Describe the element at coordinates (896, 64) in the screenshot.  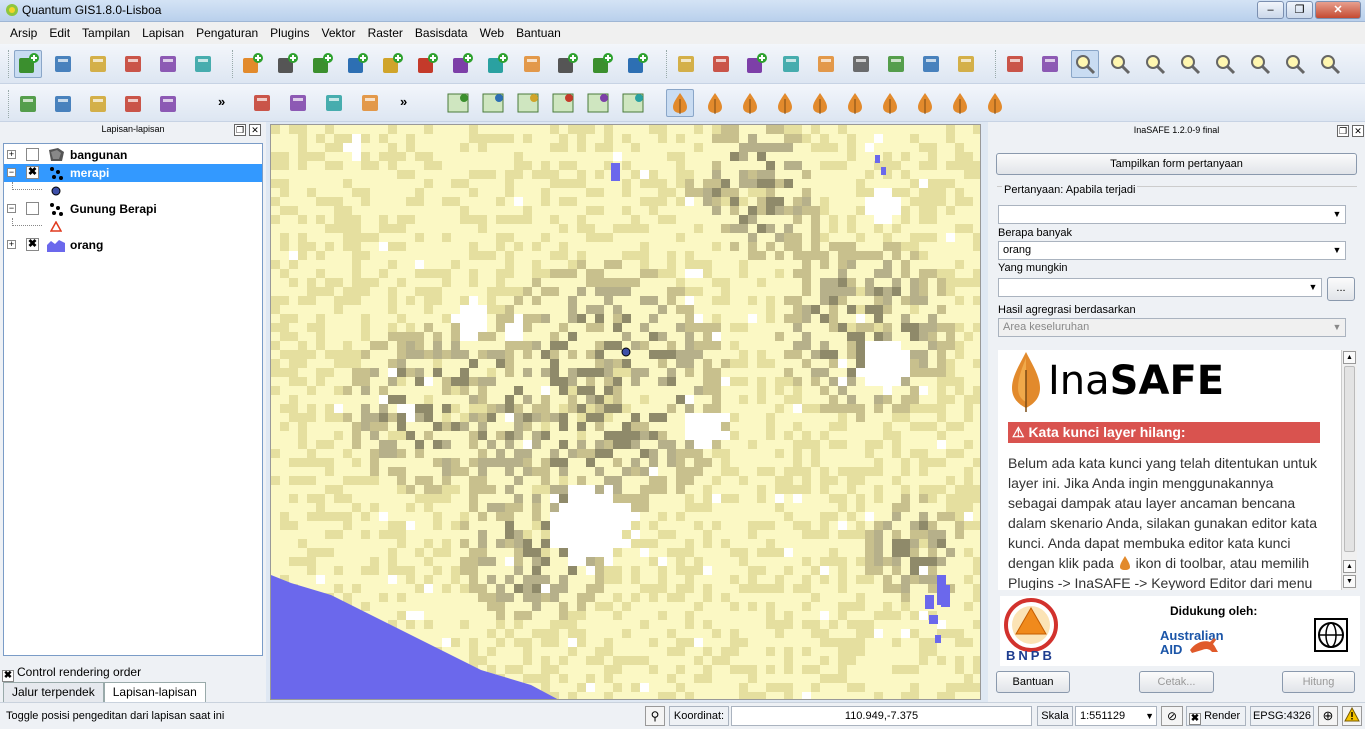
I see `cut-features-icon` at that location.